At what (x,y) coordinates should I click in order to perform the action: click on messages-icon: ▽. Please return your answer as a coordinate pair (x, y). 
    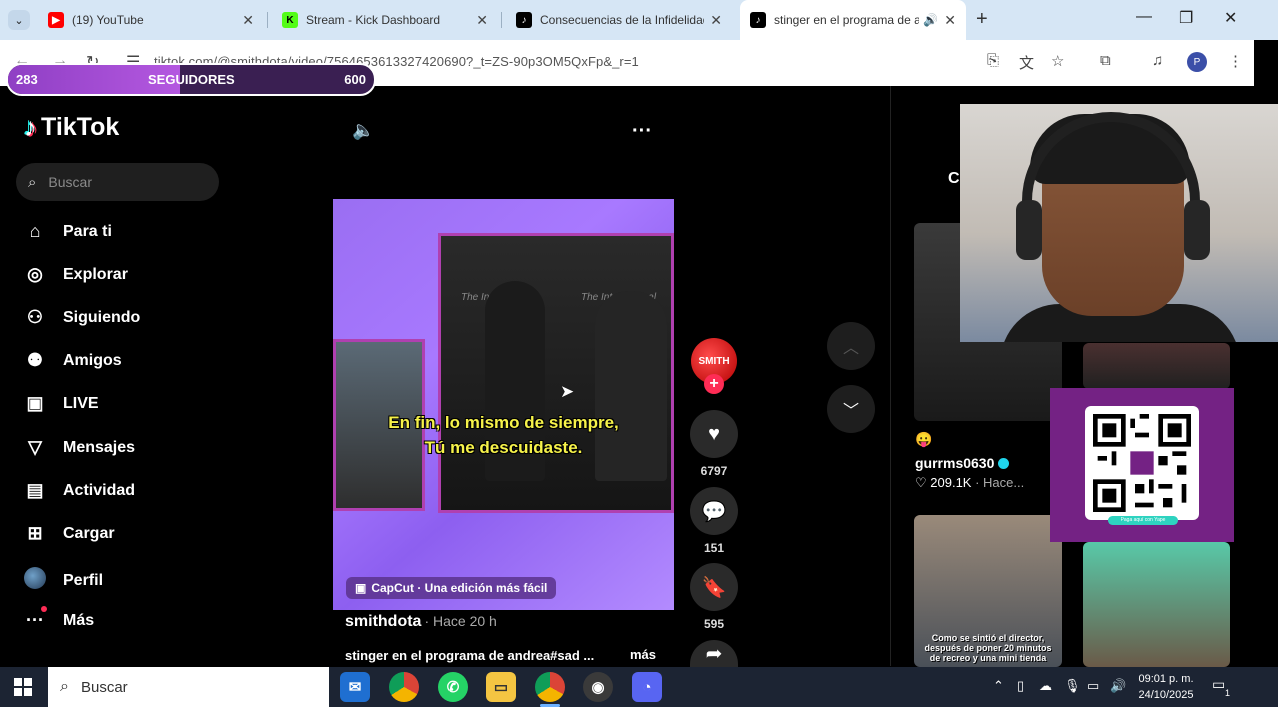
    Looking at the image, I should click on (35, 447).